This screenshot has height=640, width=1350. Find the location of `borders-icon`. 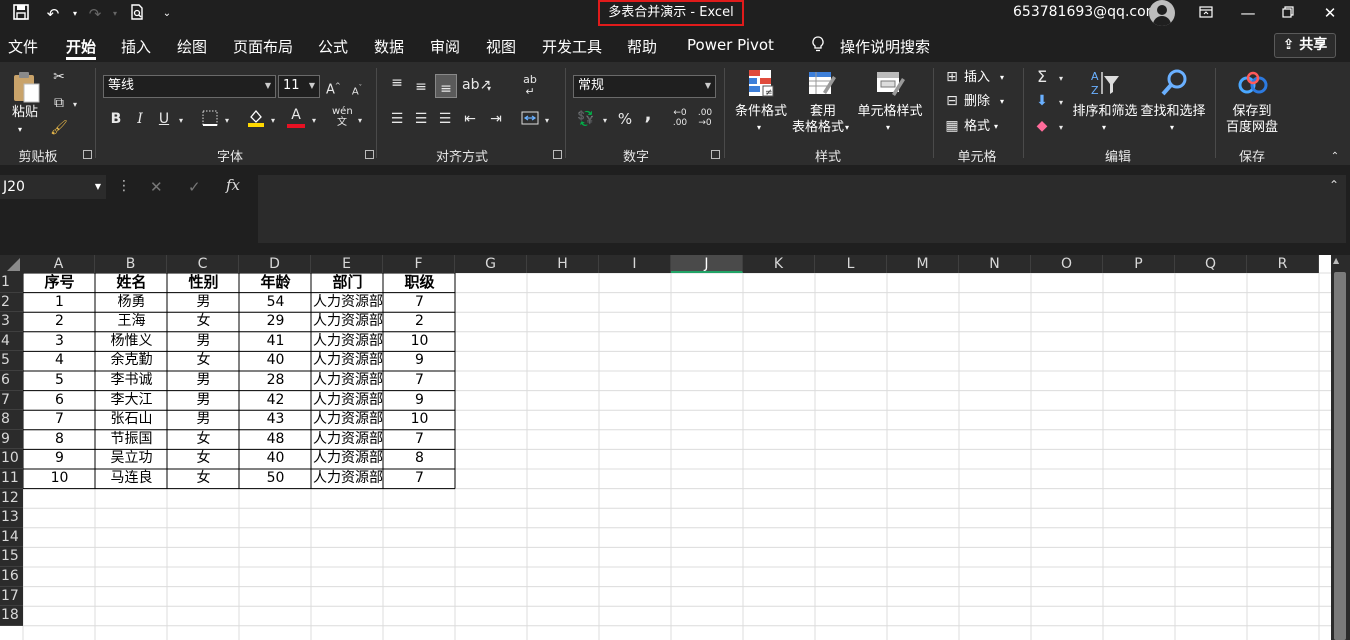

borders-icon is located at coordinates (210, 120).